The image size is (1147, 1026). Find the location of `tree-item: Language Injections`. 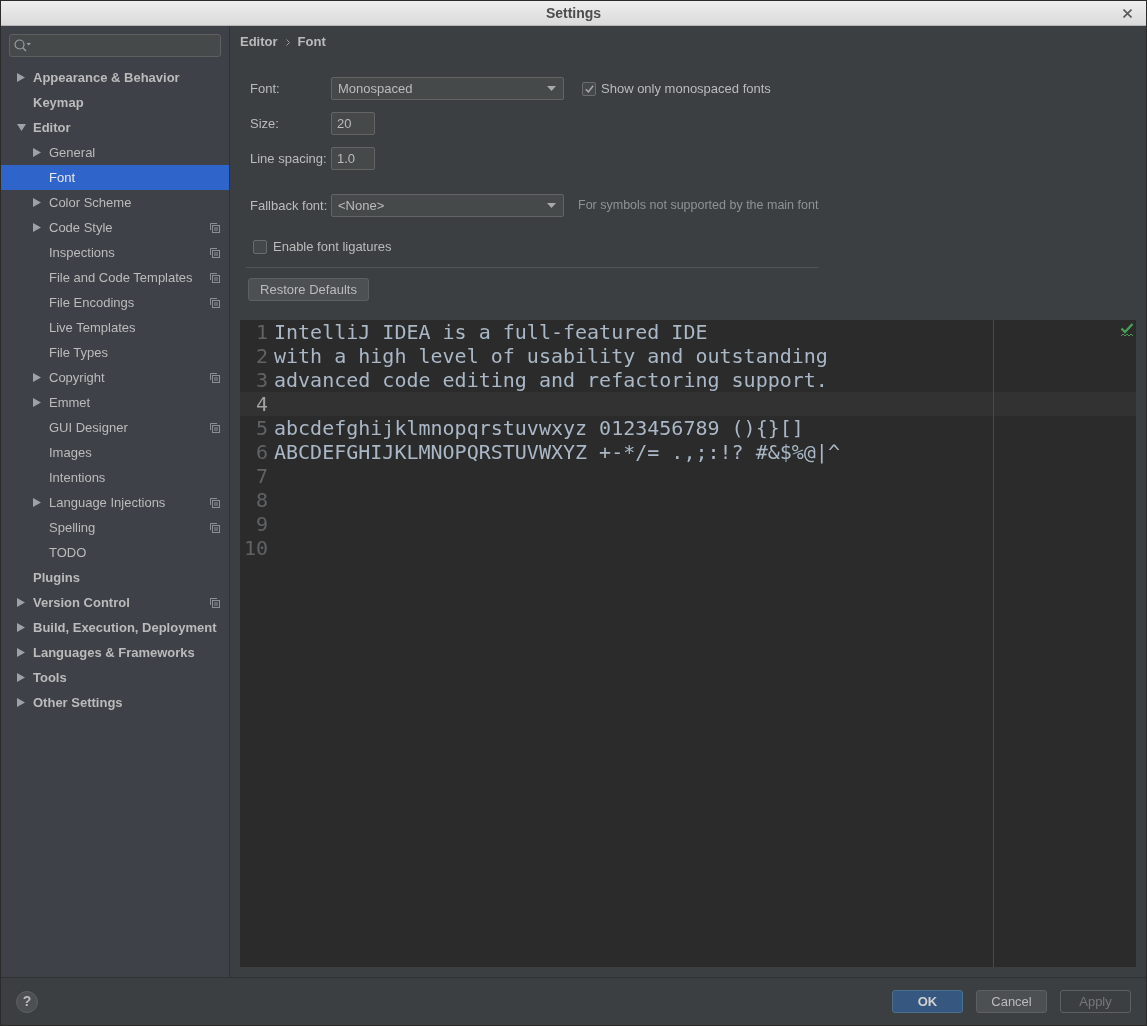

tree-item: Language Injections is located at coordinates (115, 502).